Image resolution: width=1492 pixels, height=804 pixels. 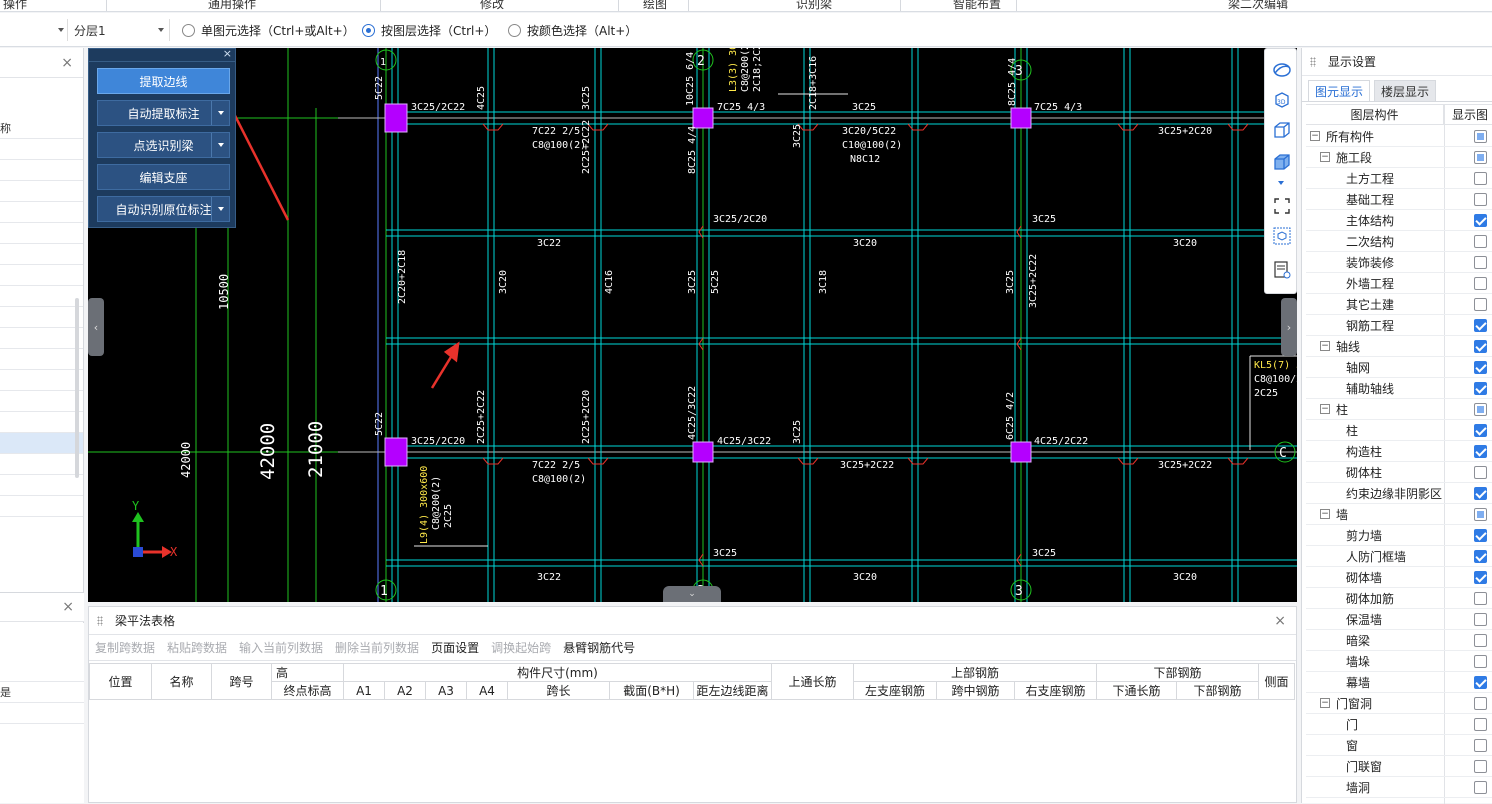 What do you see at coordinates (1399, 199) in the screenshot?
I see `tree-row: 基础工程` at bounding box center [1399, 199].